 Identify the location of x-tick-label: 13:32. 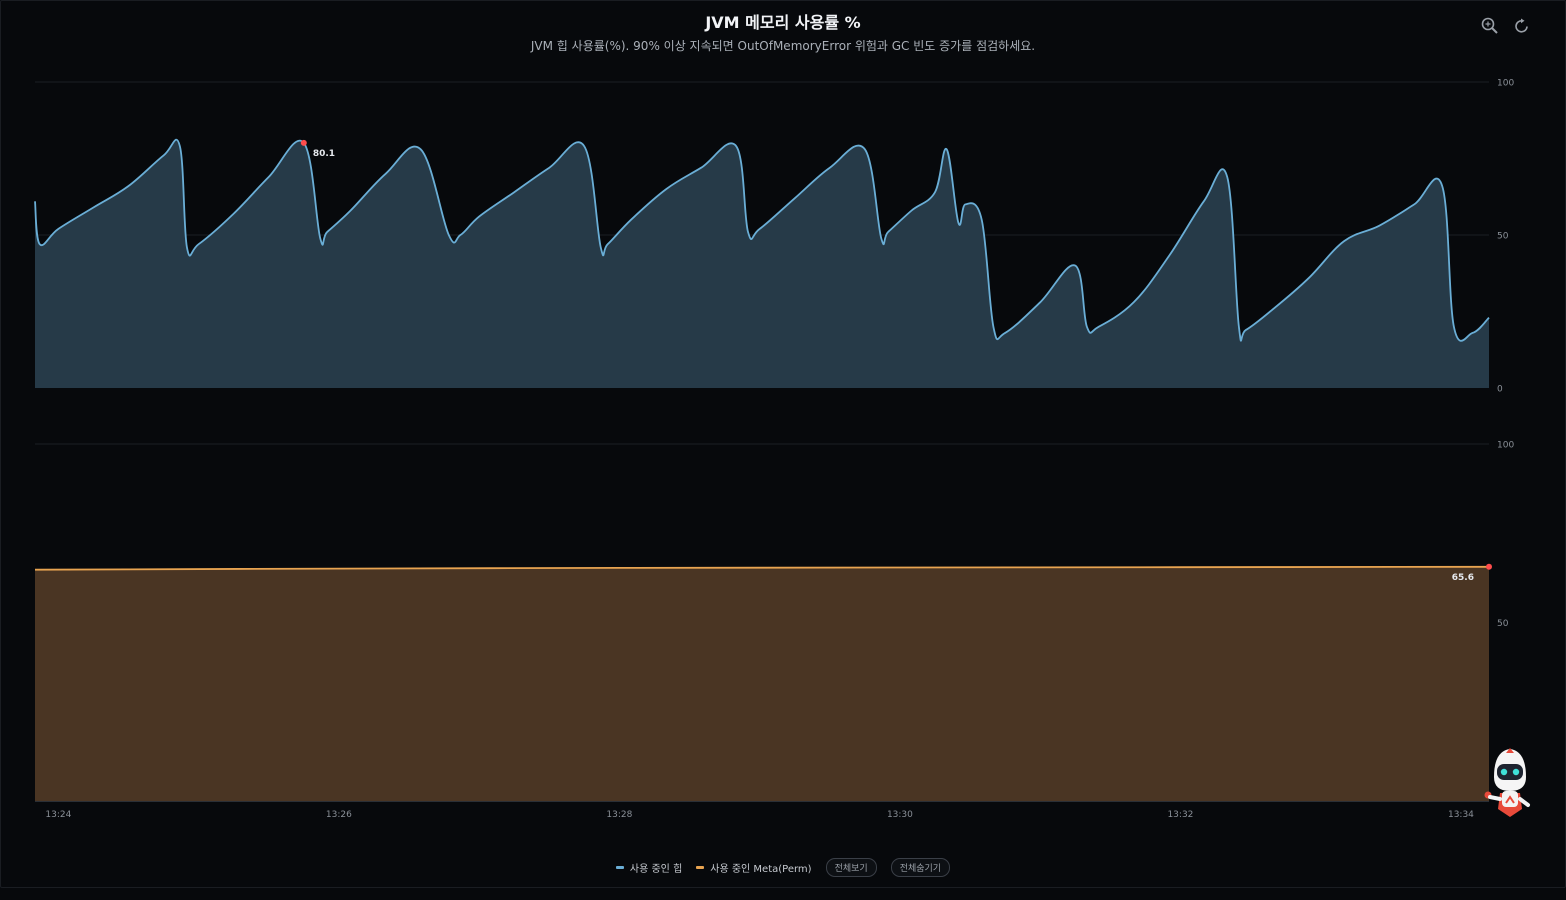
(1180, 815).